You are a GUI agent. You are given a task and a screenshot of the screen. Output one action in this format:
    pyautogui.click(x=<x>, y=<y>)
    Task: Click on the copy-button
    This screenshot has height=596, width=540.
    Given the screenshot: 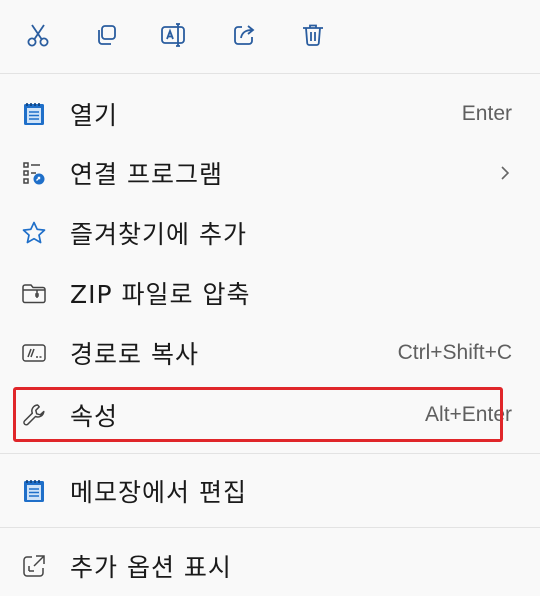 What is the action you would take?
    pyautogui.click(x=106, y=35)
    